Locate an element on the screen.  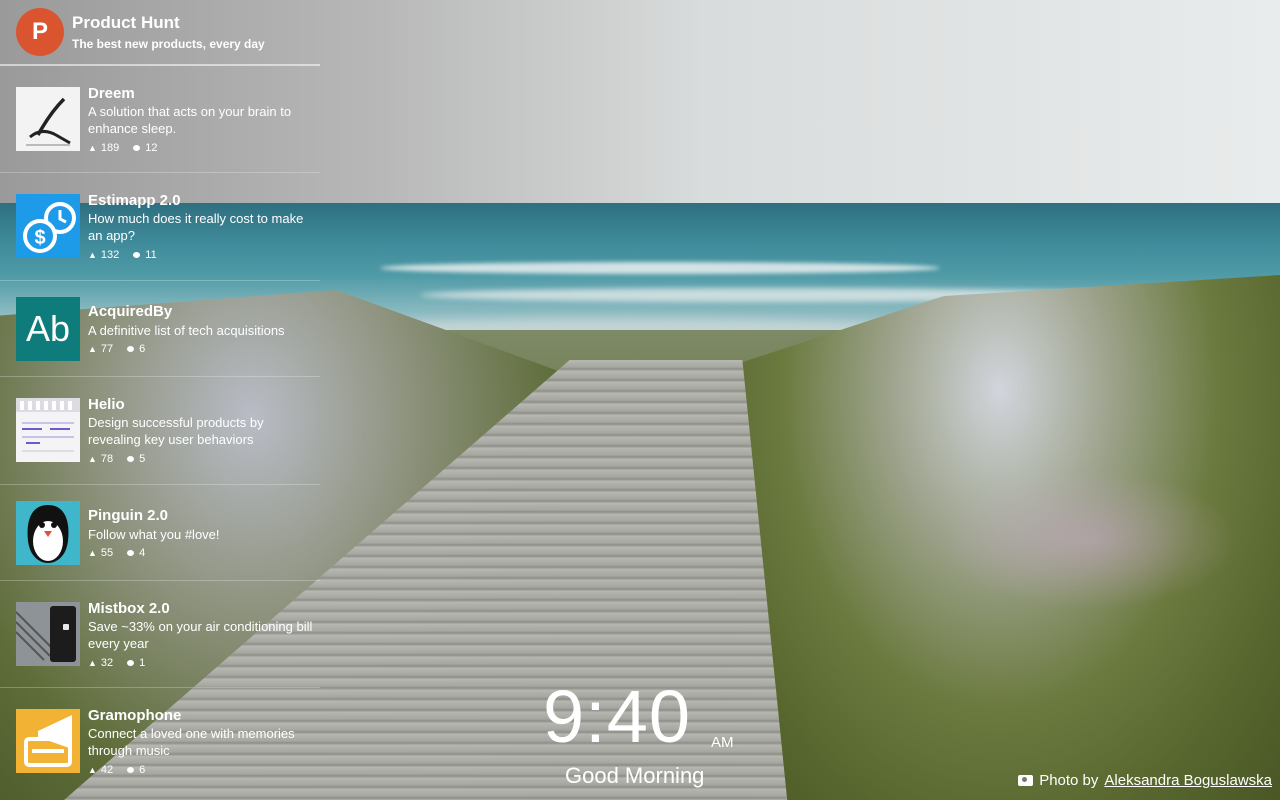
comments-value: 1 is located at coordinates (142, 663).